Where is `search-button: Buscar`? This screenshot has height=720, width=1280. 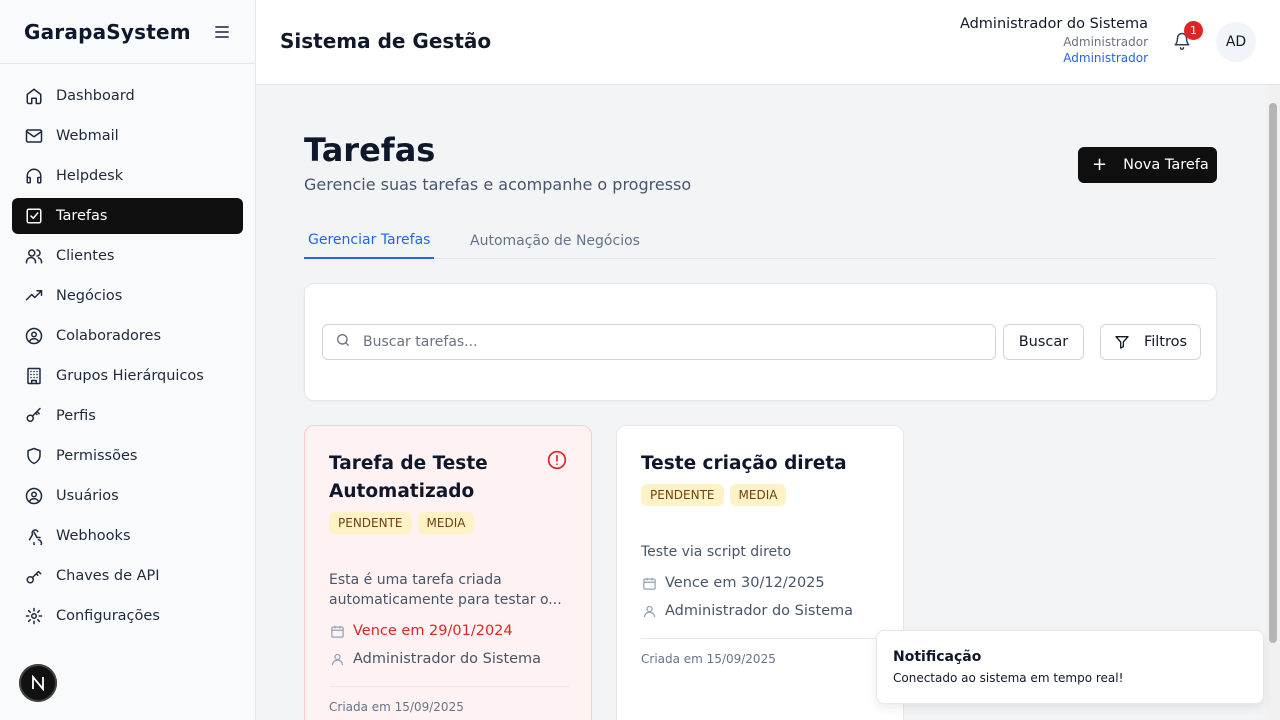 search-button: Buscar is located at coordinates (1043, 342).